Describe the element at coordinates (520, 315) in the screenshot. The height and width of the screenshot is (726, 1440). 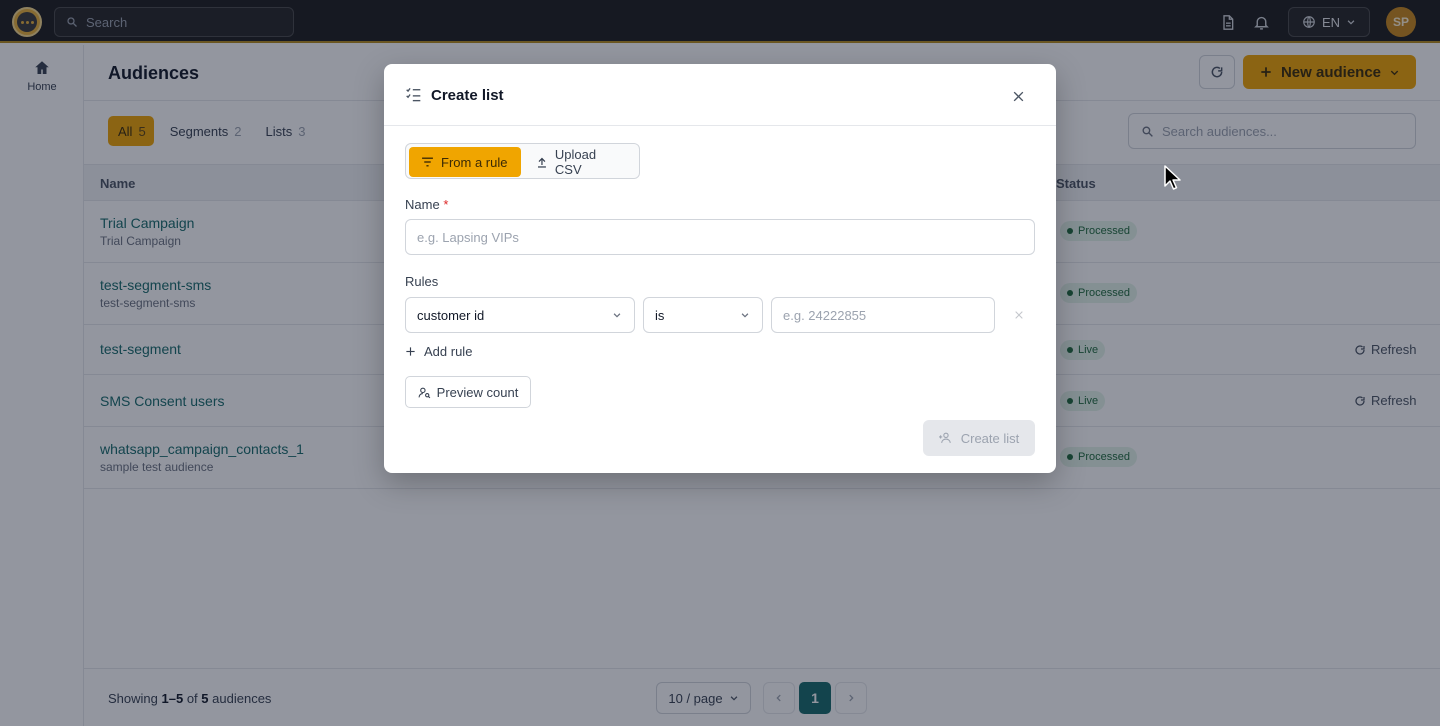
I see `rule-field-select: customer id` at that location.